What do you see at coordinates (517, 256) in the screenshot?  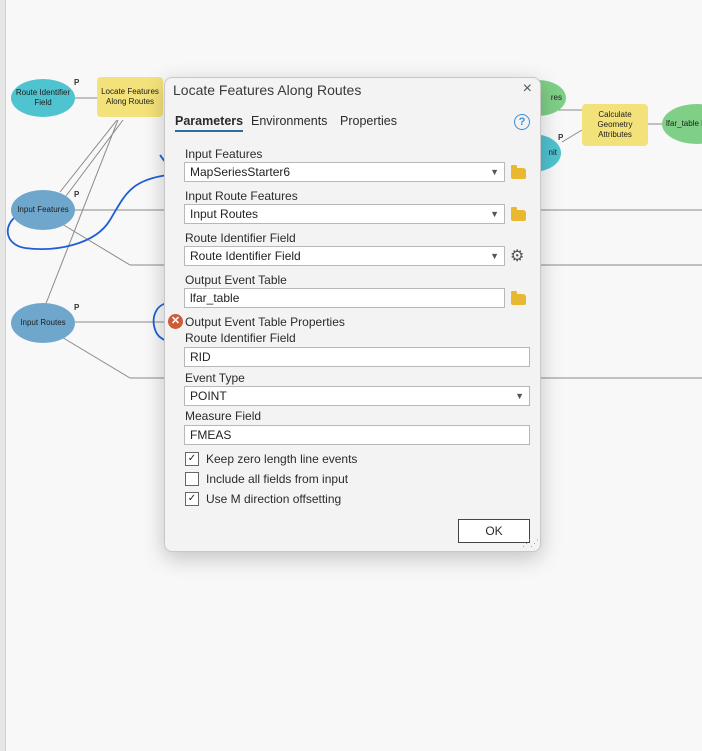 I see `gear-icon: ⚙` at bounding box center [517, 256].